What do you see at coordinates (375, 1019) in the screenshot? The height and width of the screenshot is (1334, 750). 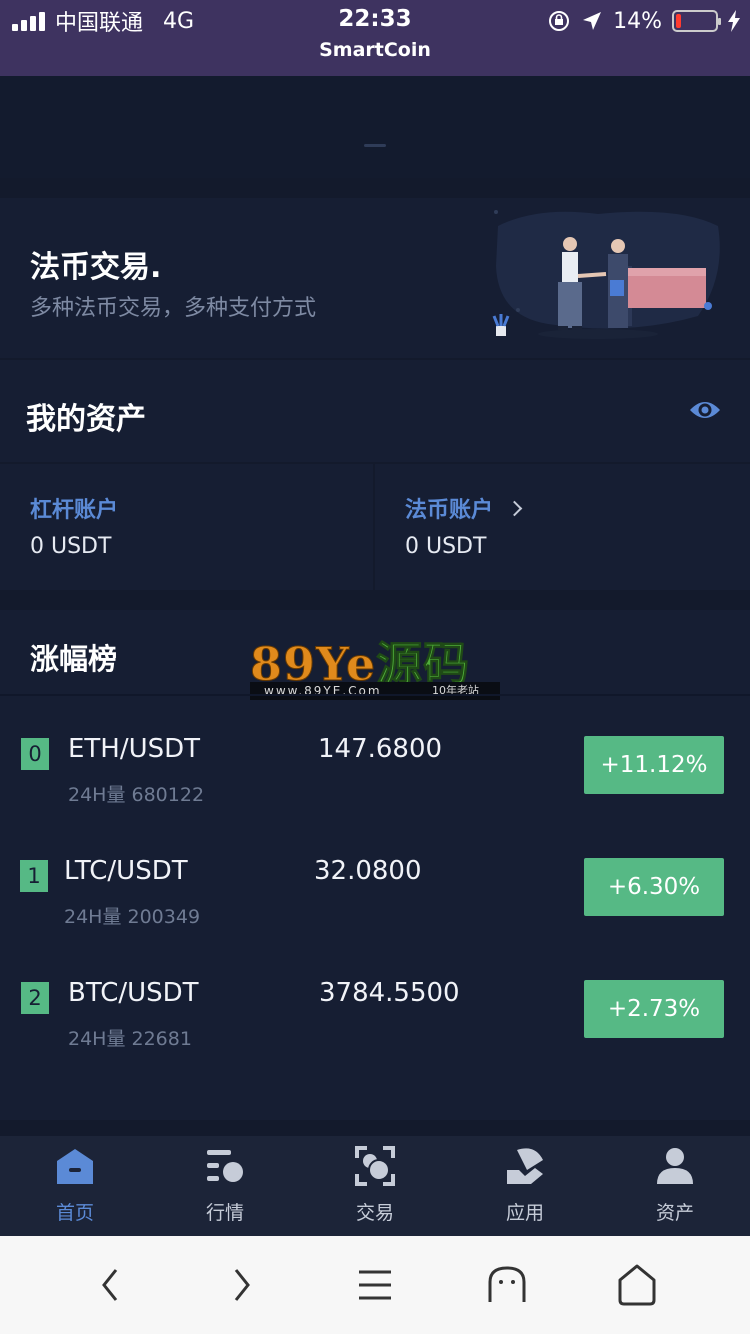 I see `ranking-row: 2 BTC/USDT 24H量 22681 3784.5500 +2.73%` at bounding box center [375, 1019].